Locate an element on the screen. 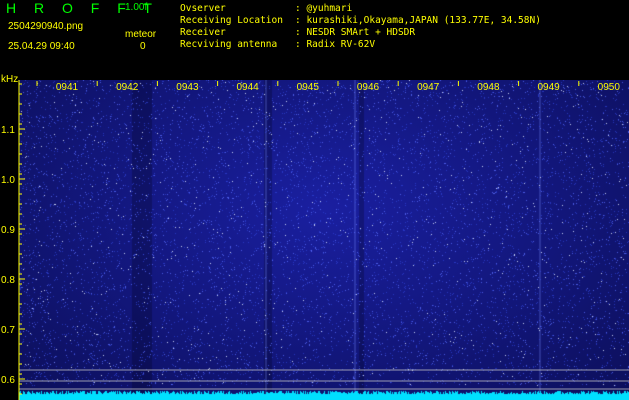  y-tick-label: 0.9 is located at coordinates (8, 230).